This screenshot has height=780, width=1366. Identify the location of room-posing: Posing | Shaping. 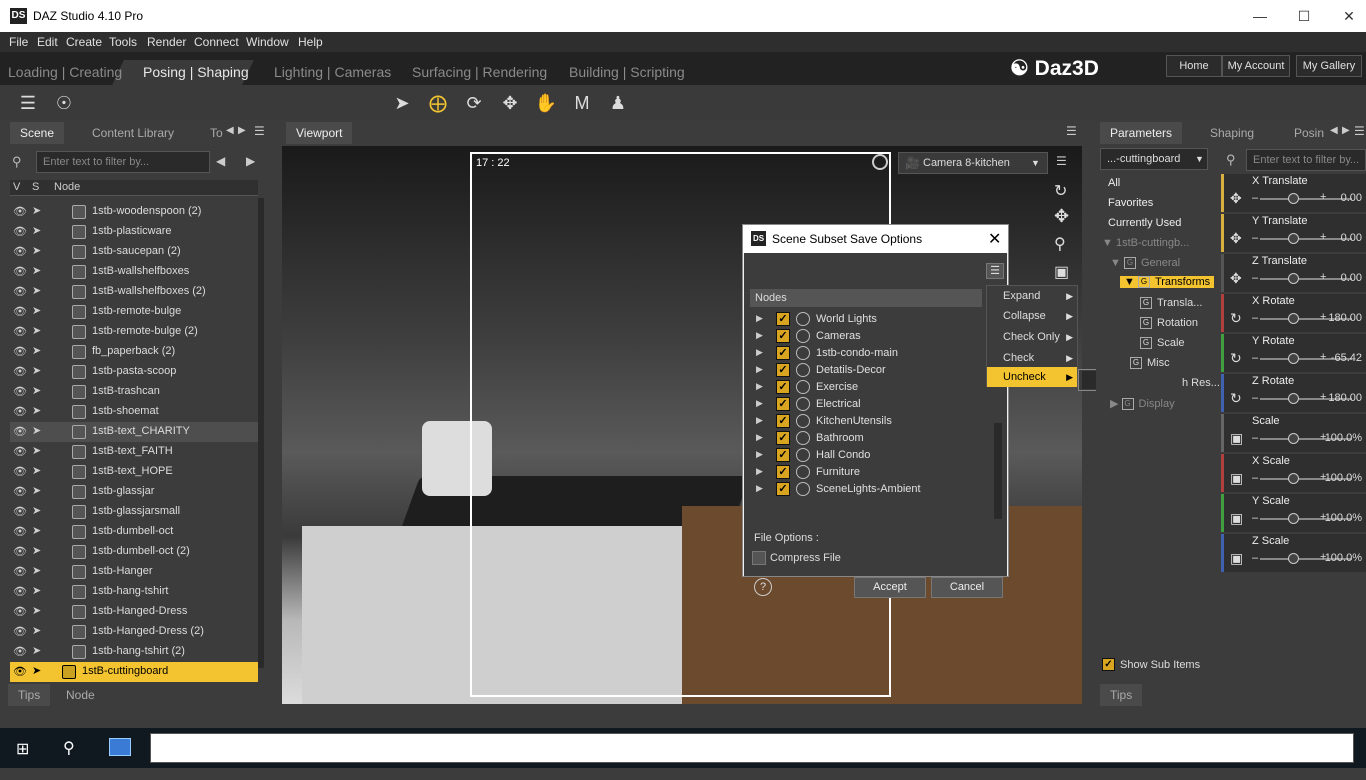
(196, 72).